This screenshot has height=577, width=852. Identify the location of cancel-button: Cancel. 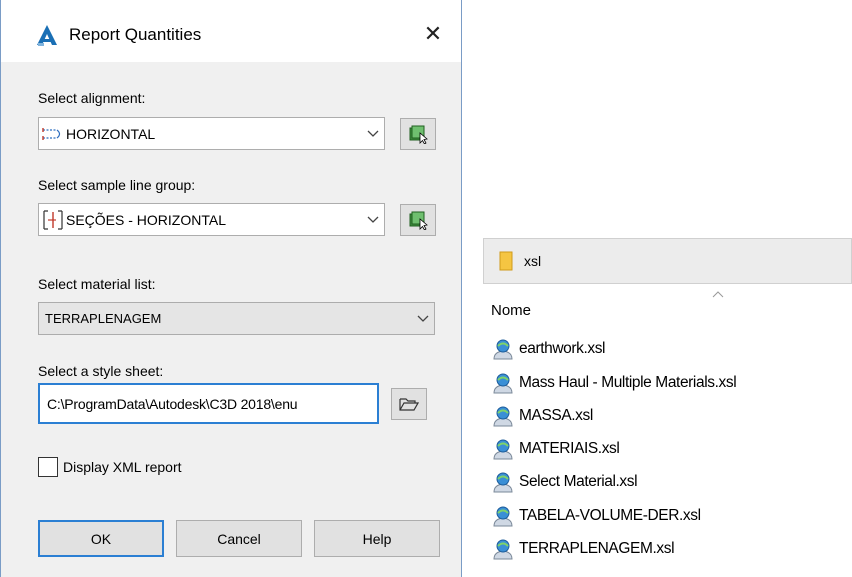
(239, 538).